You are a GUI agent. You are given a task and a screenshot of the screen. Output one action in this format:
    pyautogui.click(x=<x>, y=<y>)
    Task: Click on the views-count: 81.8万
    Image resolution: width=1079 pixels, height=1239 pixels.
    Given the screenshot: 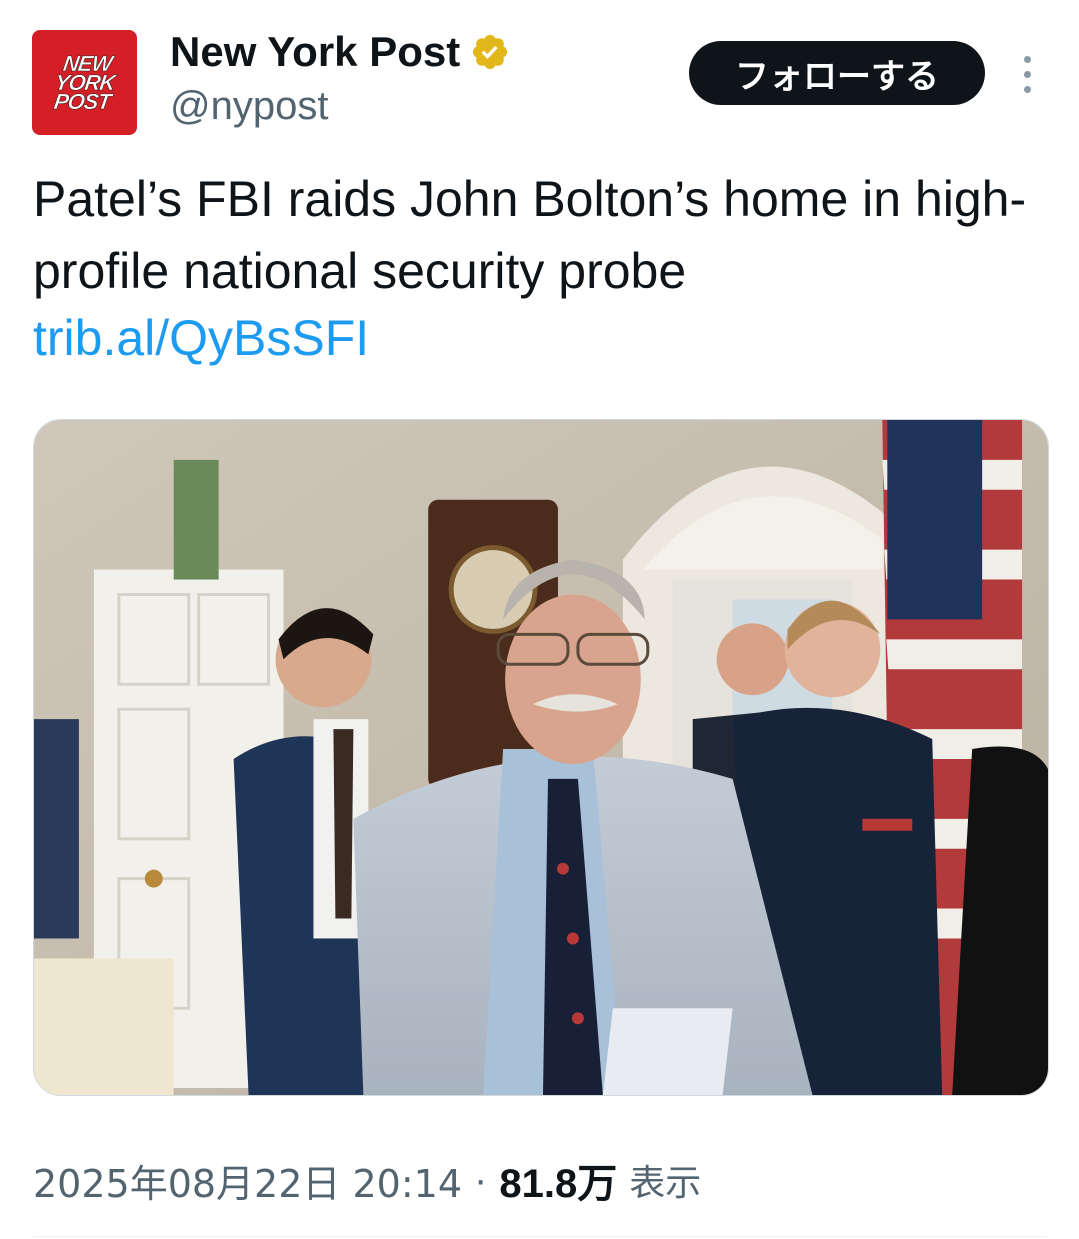 What is the action you would take?
    pyautogui.click(x=558, y=1180)
    